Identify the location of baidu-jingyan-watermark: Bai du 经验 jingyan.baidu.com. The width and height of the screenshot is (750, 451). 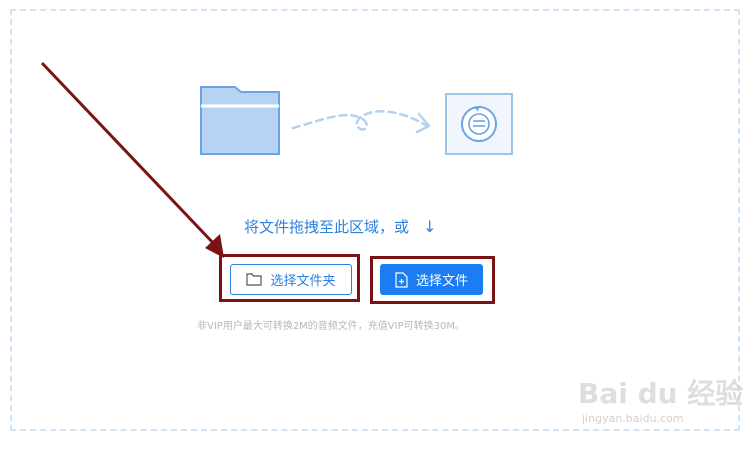
(660, 399).